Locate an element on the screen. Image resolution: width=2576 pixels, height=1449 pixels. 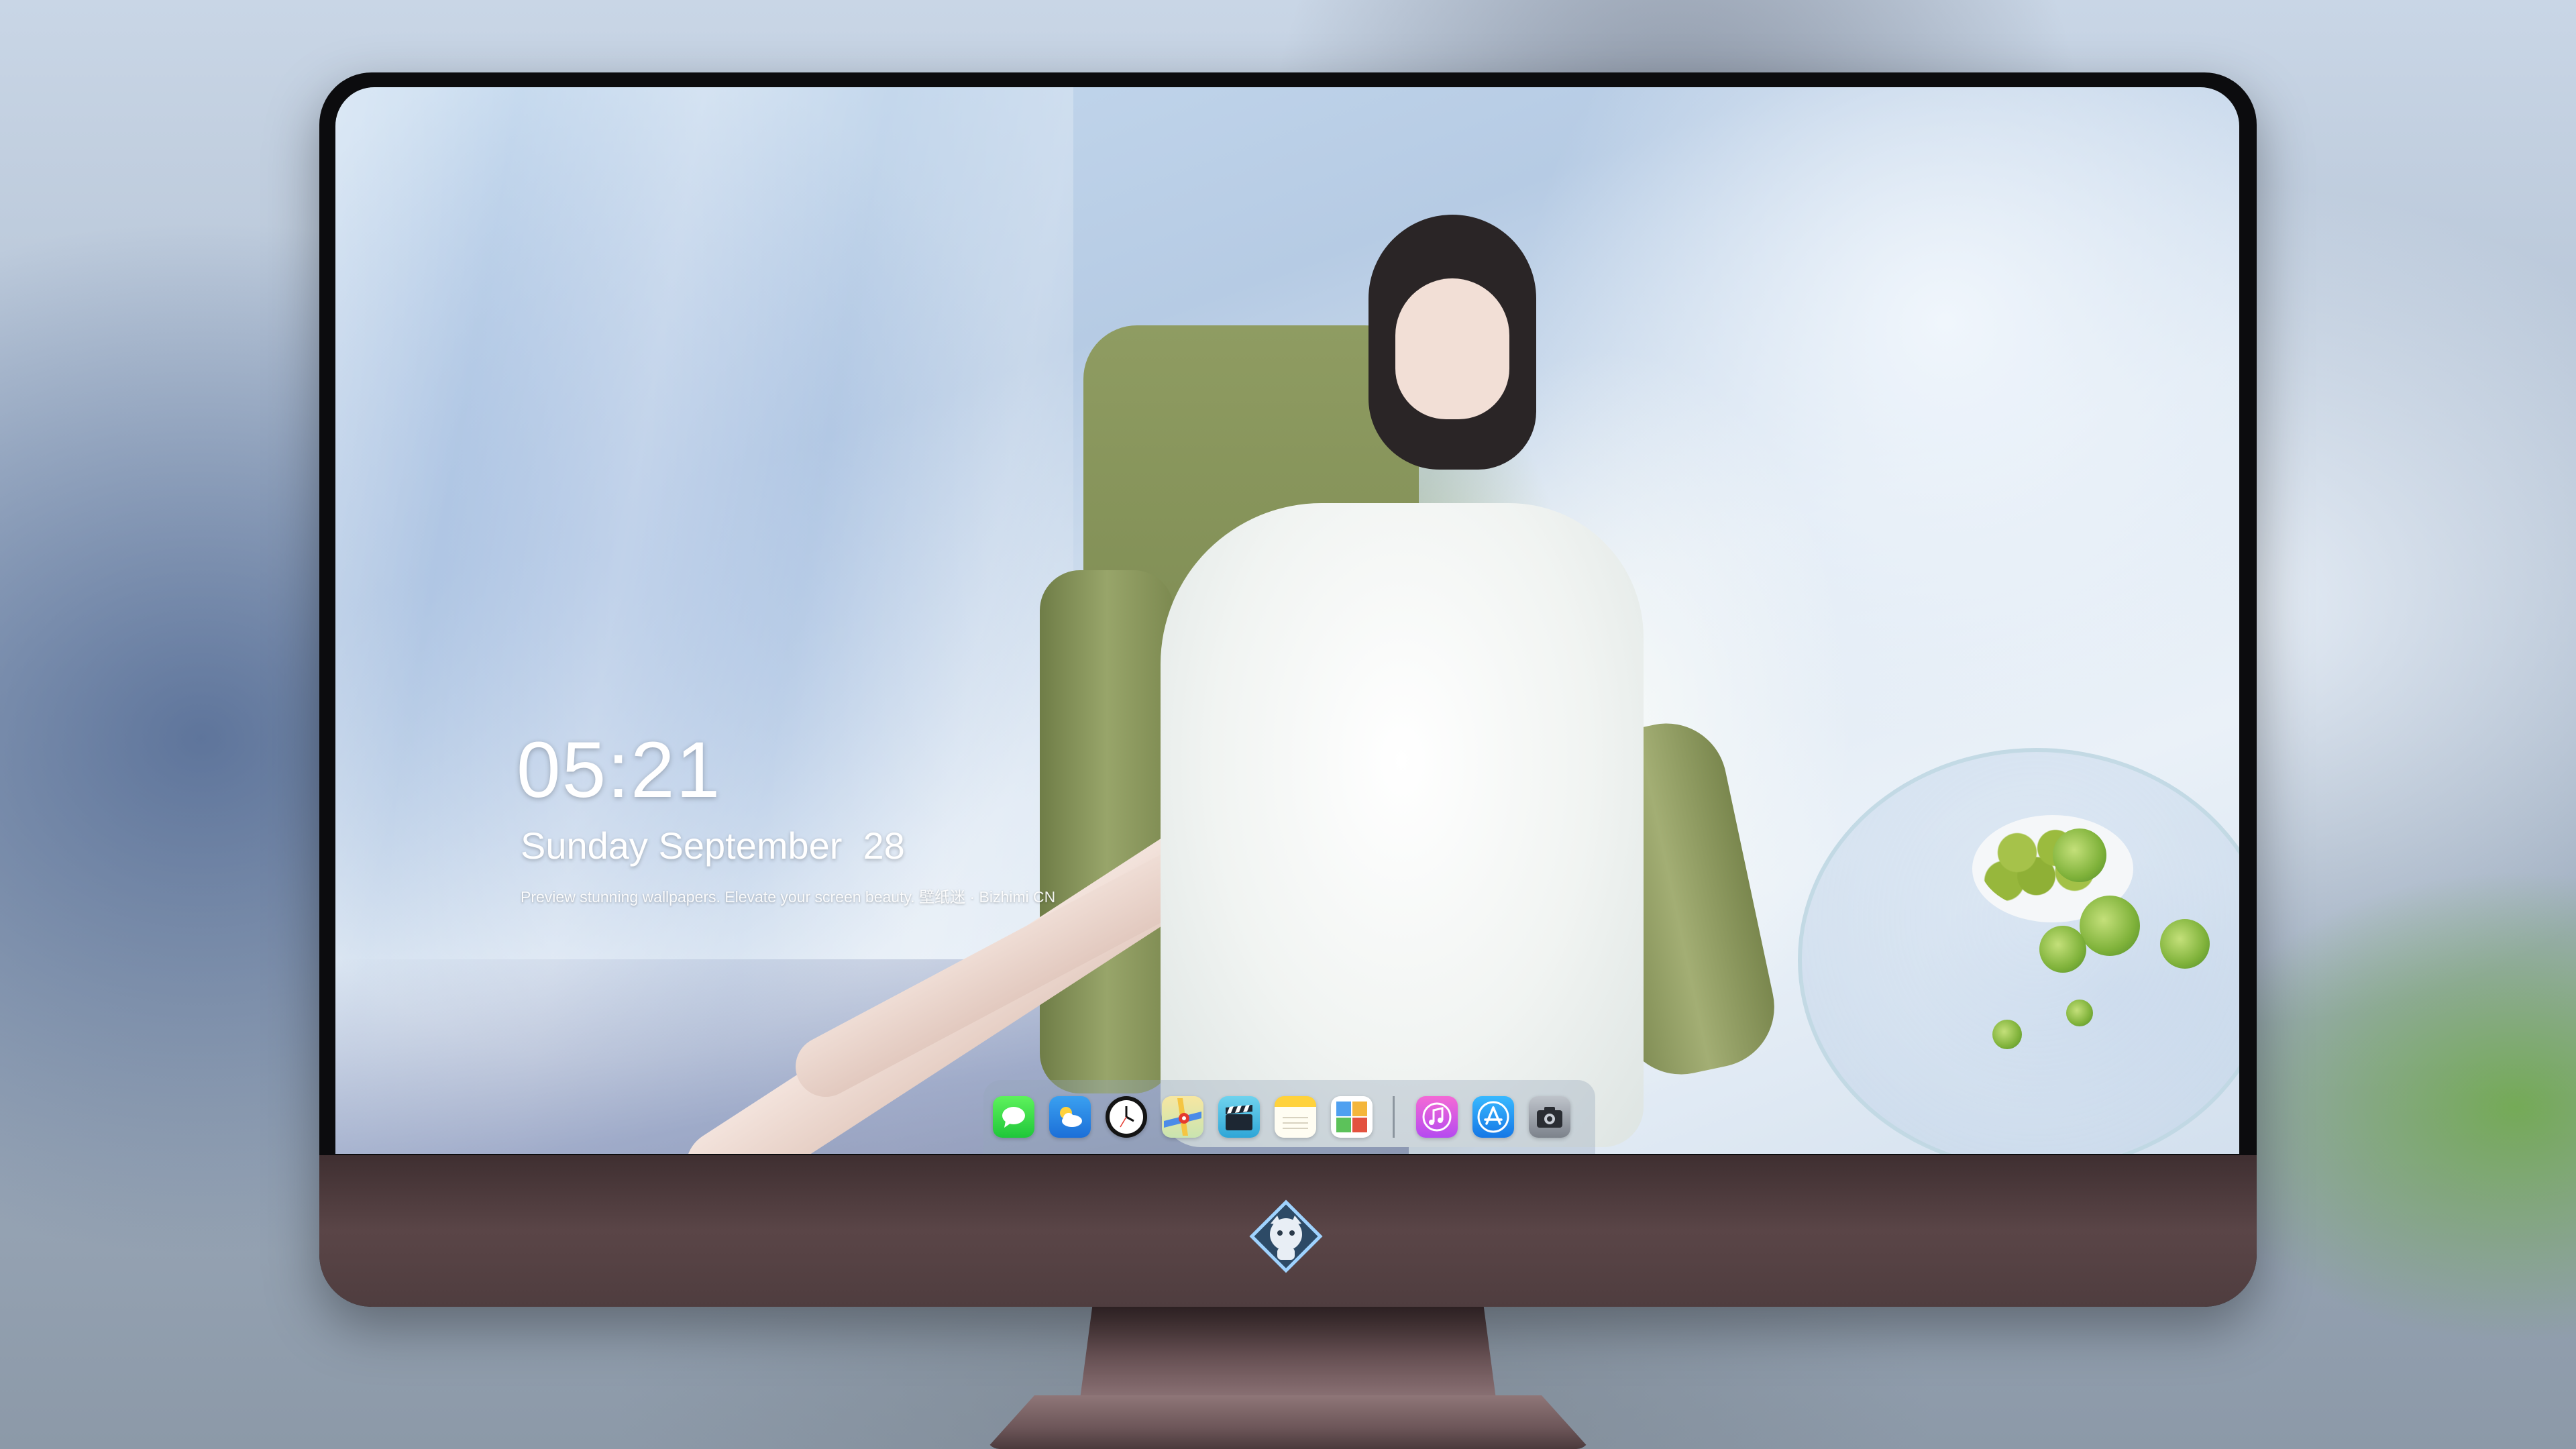
dock-app-messages is located at coordinates (1013, 1117).